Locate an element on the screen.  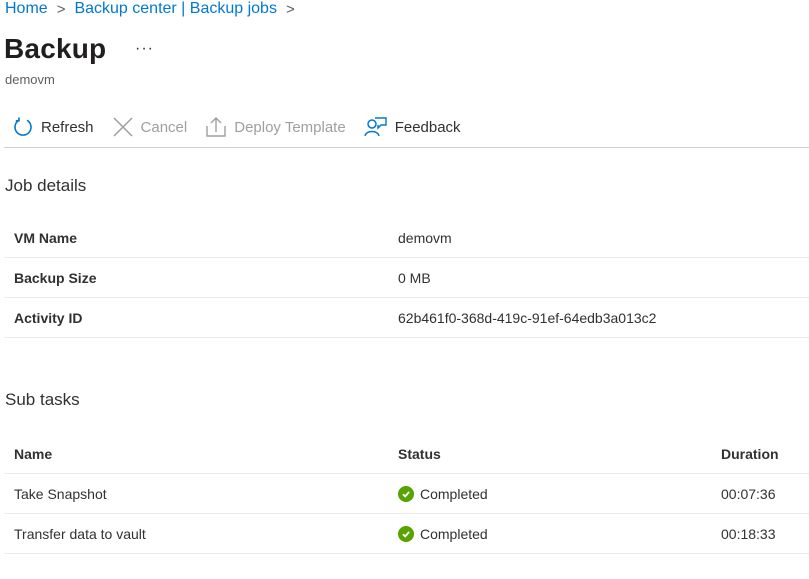
detail-row-backup-size: Backup Size 0 MB is located at coordinates (406, 278).